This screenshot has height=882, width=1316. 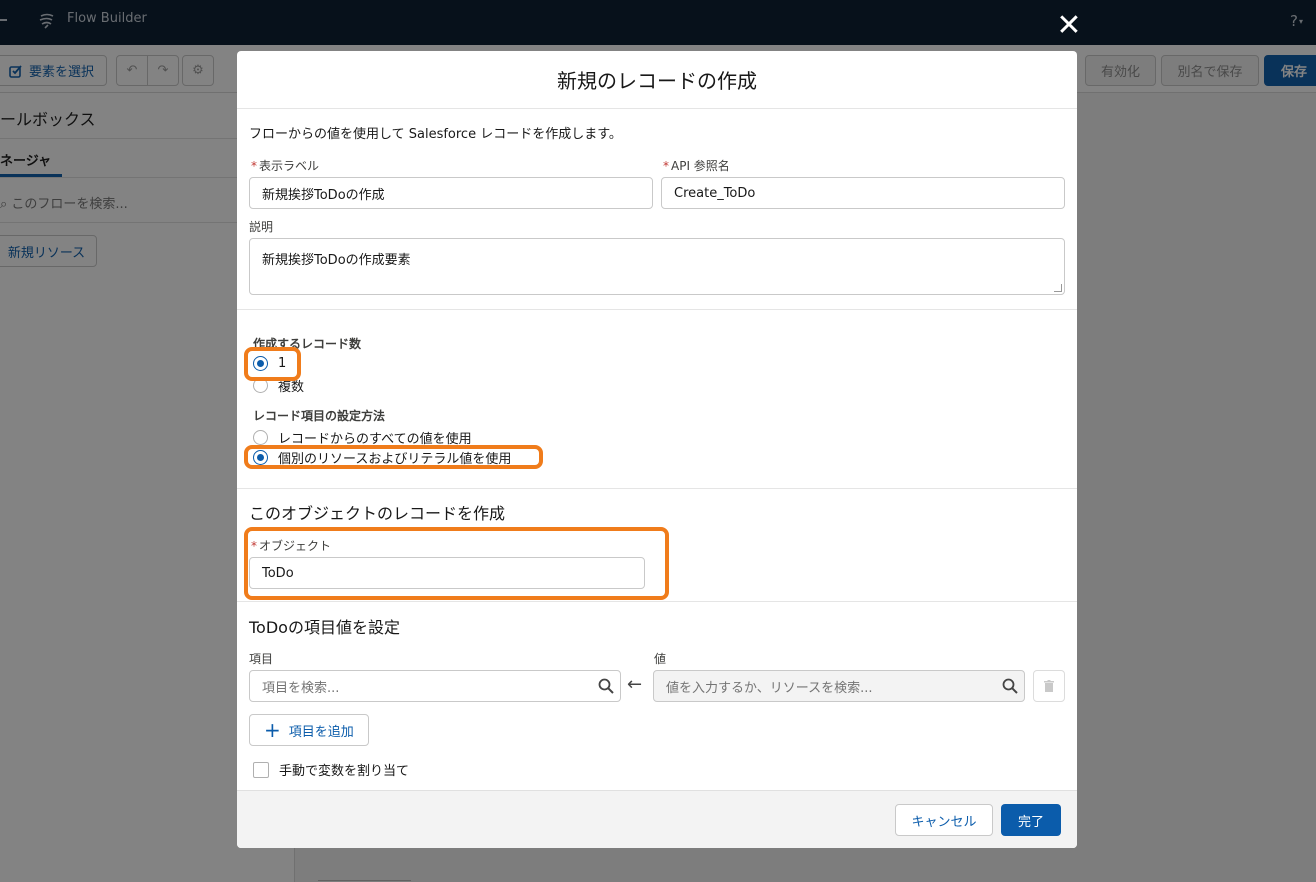 I want to click on manual-assign-label: 手動で変数を割り当て, so click(x=344, y=771).